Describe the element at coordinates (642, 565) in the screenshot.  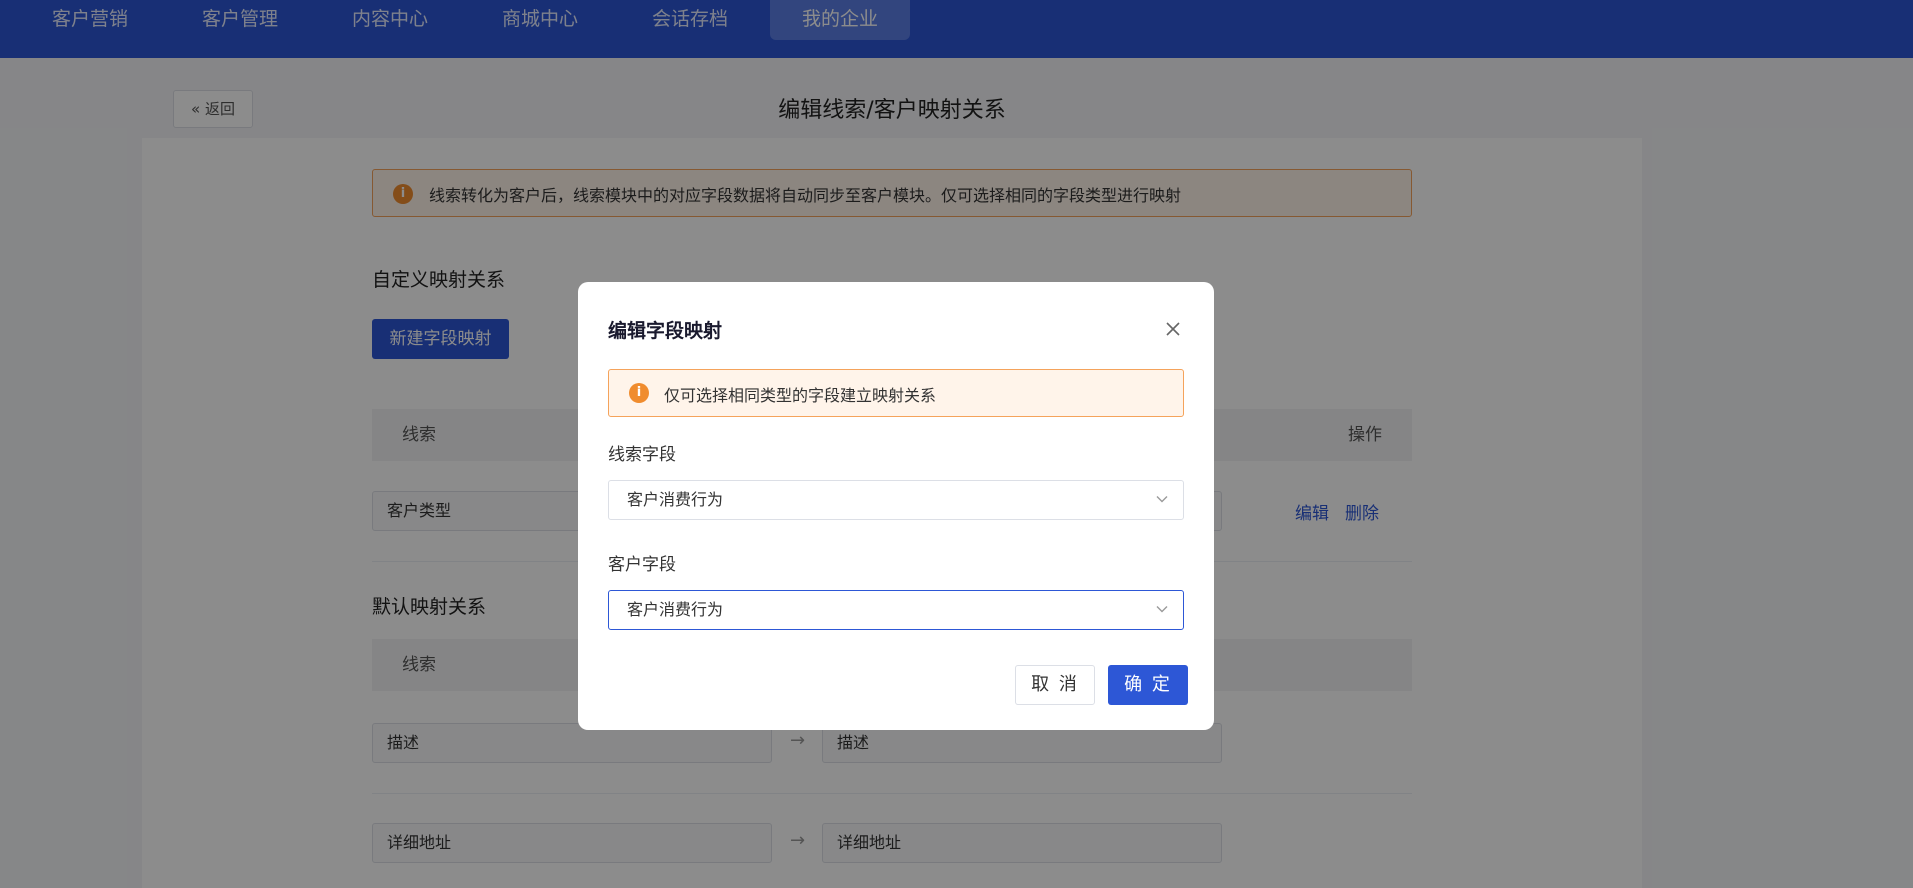
I see `customer-field-label: 客户字段` at that location.